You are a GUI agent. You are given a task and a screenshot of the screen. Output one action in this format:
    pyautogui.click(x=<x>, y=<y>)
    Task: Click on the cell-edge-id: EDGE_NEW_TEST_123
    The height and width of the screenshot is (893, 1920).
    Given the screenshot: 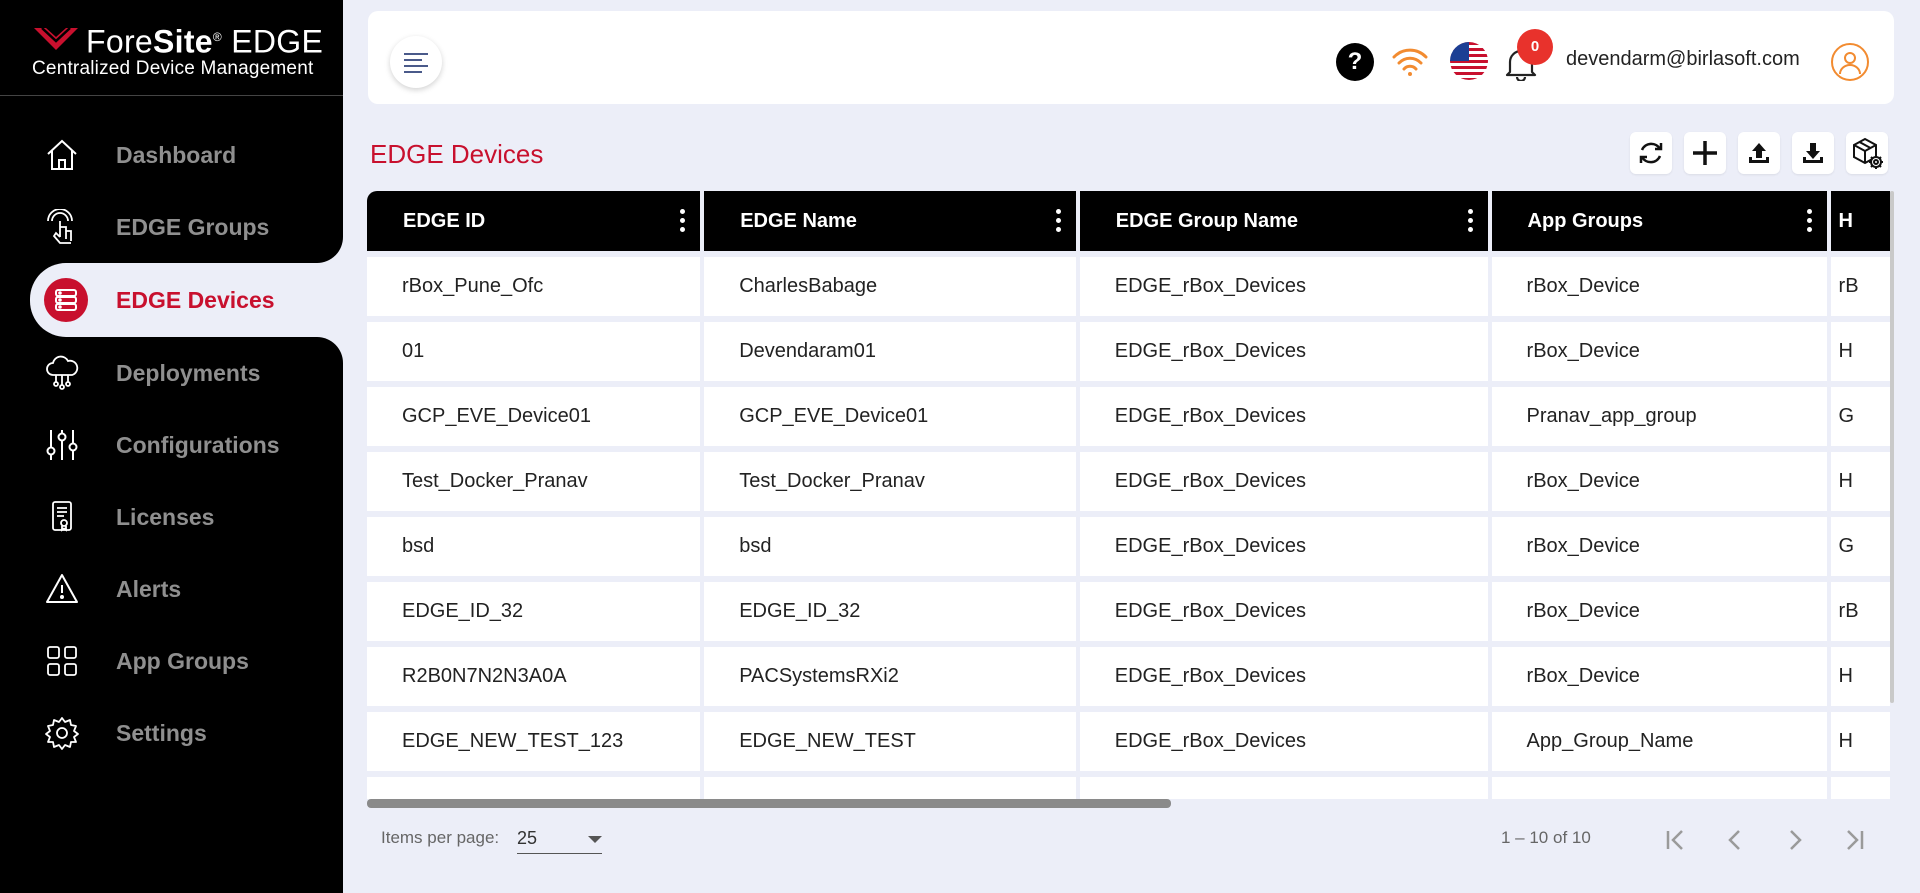 What is the action you would take?
    pyautogui.click(x=534, y=741)
    